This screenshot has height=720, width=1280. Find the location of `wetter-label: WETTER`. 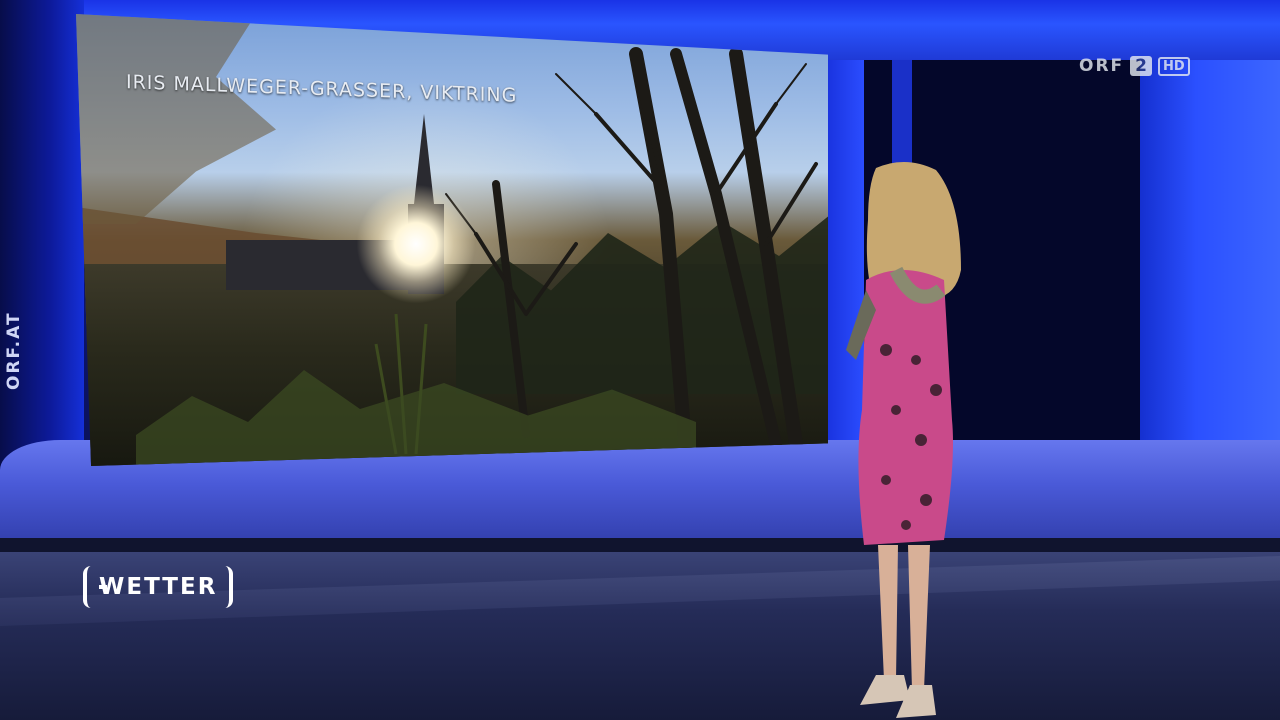

wetter-label: WETTER is located at coordinates (158, 587).